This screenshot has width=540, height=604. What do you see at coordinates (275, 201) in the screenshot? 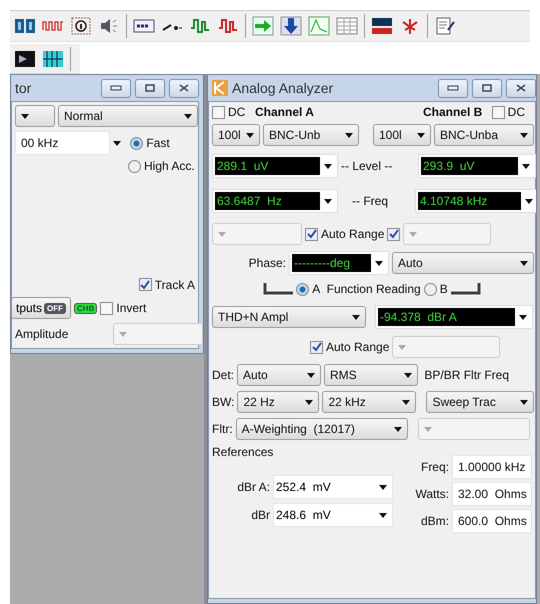
I see `reading-dropdown: 63.6487 Hz` at bounding box center [275, 201].